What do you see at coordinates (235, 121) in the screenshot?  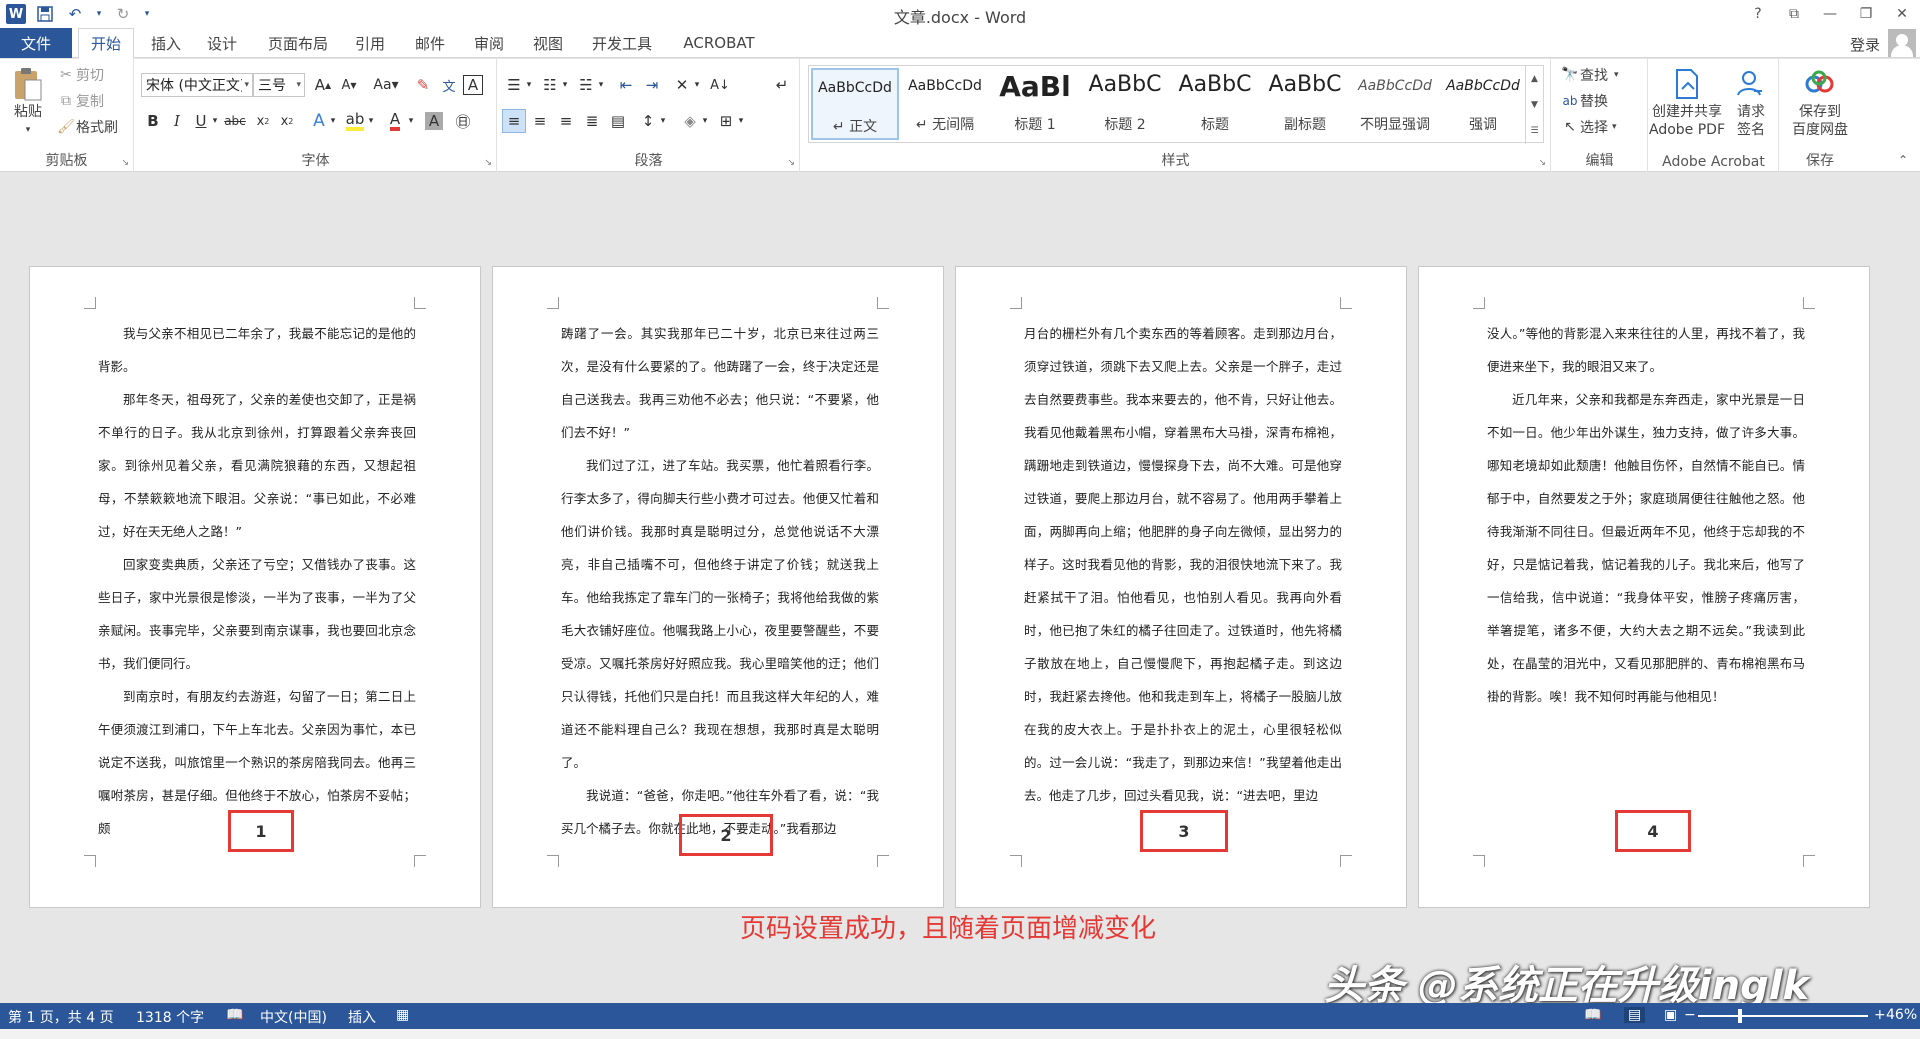 I see `strikethrough-icon: abc` at bounding box center [235, 121].